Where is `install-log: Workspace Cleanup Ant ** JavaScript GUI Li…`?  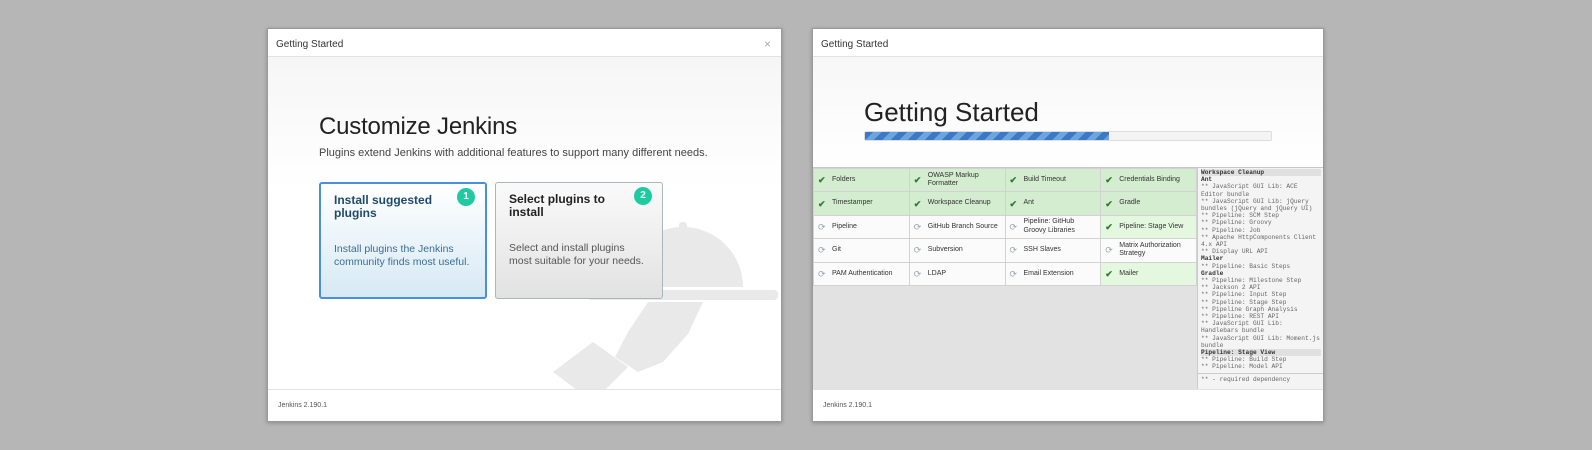
install-log: Workspace Cleanup Ant ** JavaScript GUI Li… is located at coordinates (1260, 279).